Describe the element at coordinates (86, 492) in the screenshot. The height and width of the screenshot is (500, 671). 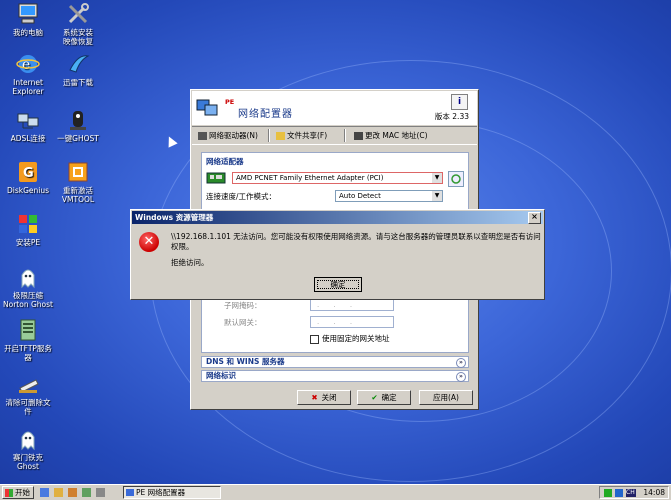
I see `quicklaunch-app-icon` at that location.